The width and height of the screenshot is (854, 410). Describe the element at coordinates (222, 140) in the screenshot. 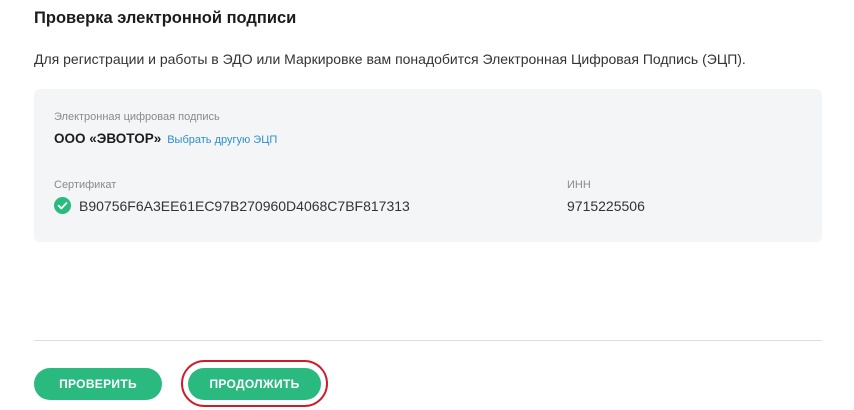

I see `change-signature-link: Выбрать другую ЭЦП` at that location.